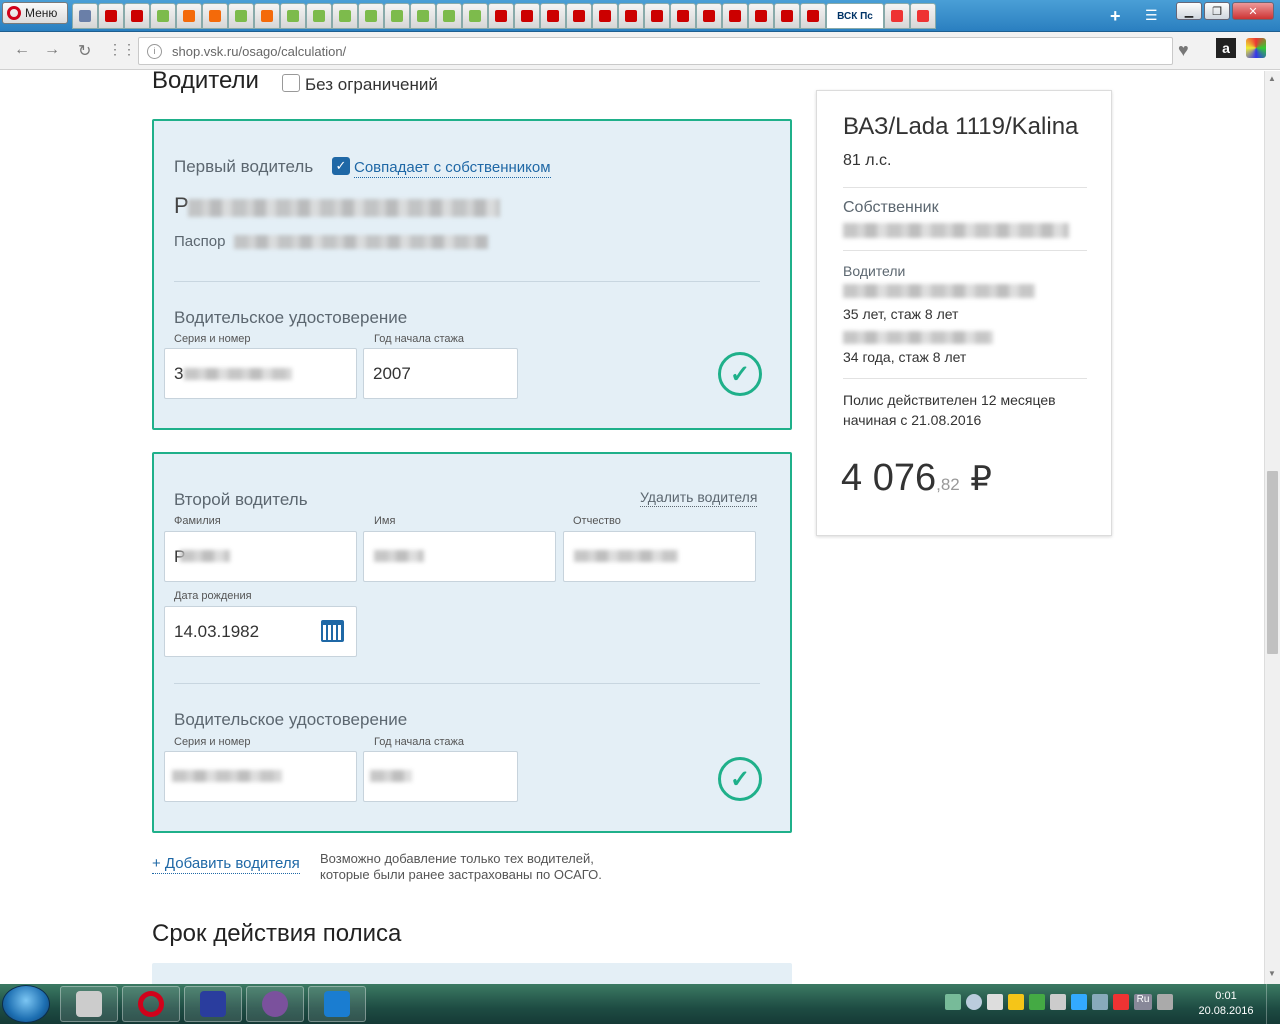 The height and width of the screenshot is (1024, 1280). I want to click on tab-menu-icon: ☰, so click(1151, 15).